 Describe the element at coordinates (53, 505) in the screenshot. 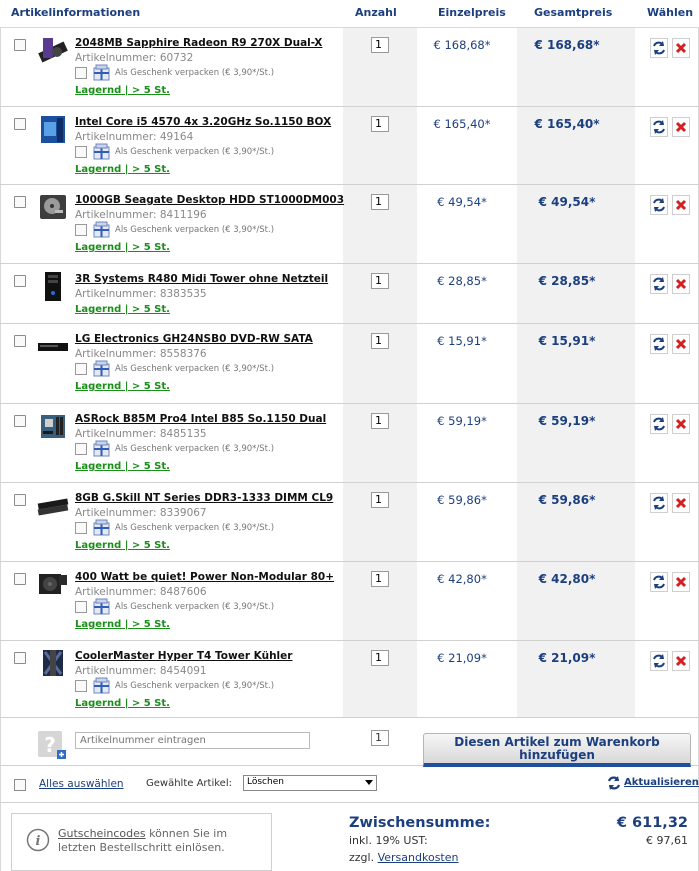

I see `ram-icon` at that location.